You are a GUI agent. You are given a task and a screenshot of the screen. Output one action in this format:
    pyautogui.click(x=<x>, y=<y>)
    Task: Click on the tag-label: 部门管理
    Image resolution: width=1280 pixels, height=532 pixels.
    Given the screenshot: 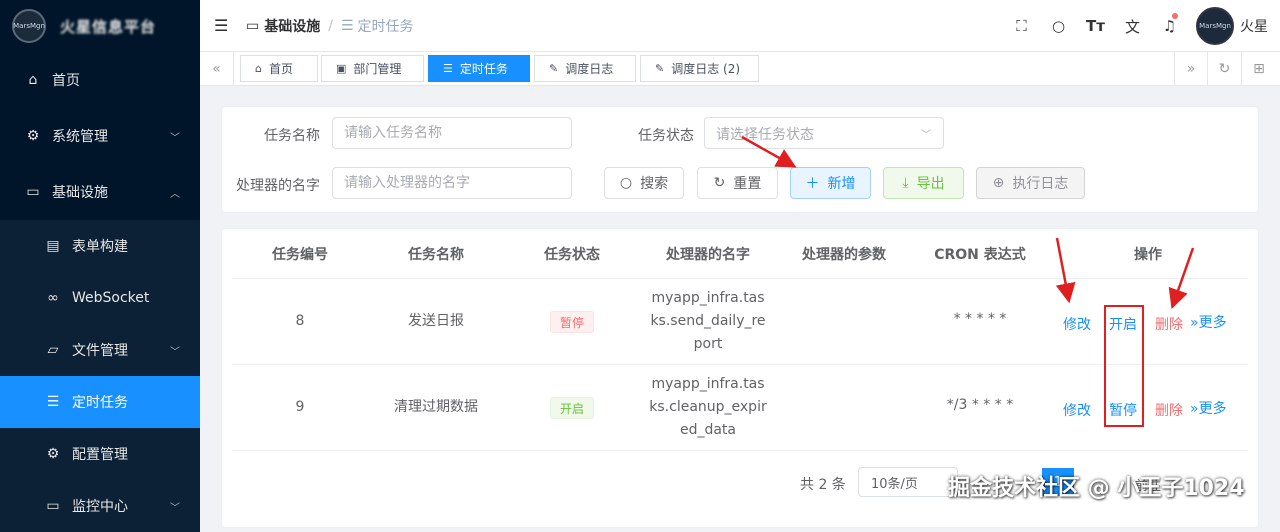 What is the action you would take?
    pyautogui.click(x=377, y=69)
    